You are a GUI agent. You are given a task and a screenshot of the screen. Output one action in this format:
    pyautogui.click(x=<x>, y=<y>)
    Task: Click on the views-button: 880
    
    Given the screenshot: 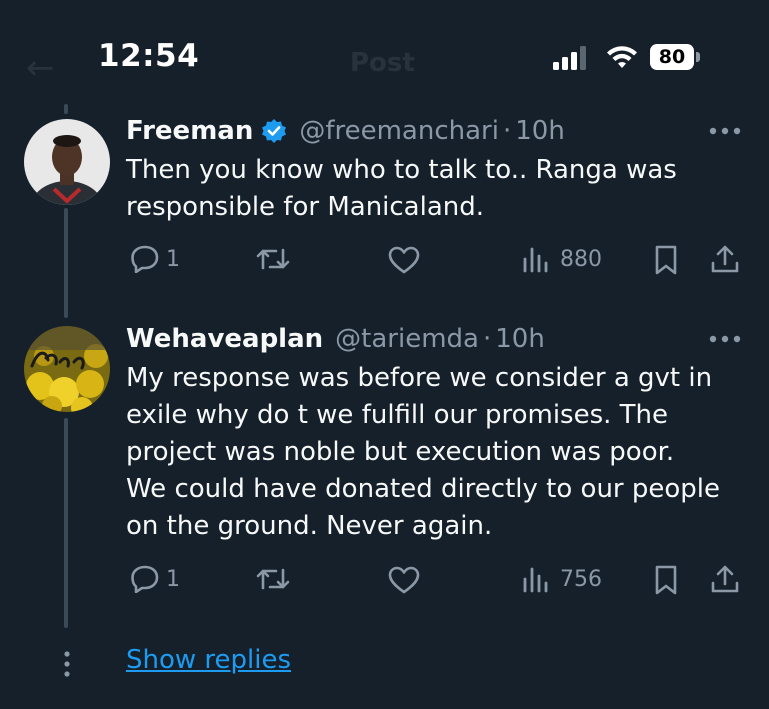 What is the action you would take?
    pyautogui.click(x=562, y=259)
    